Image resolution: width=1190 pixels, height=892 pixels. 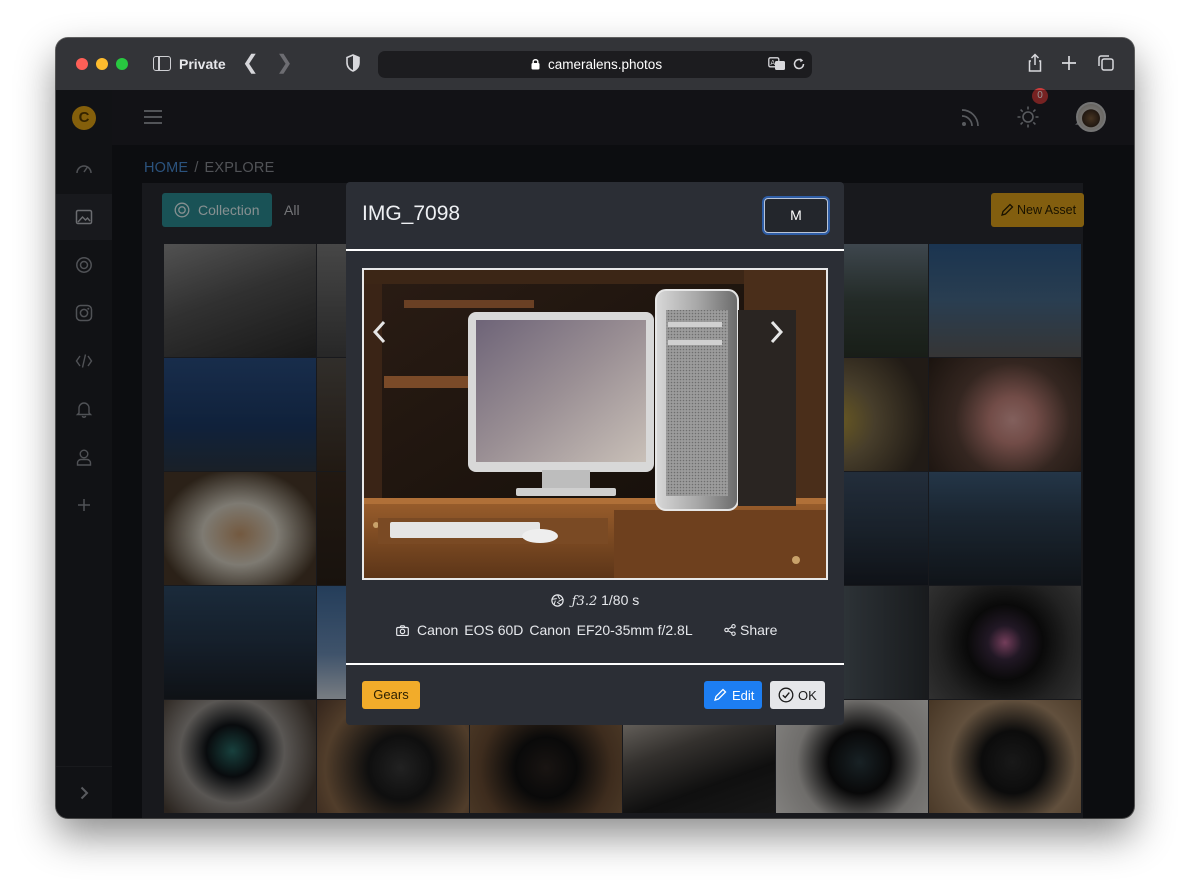 What do you see at coordinates (411, 213) in the screenshot?
I see `modal-title: IMG_7098` at bounding box center [411, 213].